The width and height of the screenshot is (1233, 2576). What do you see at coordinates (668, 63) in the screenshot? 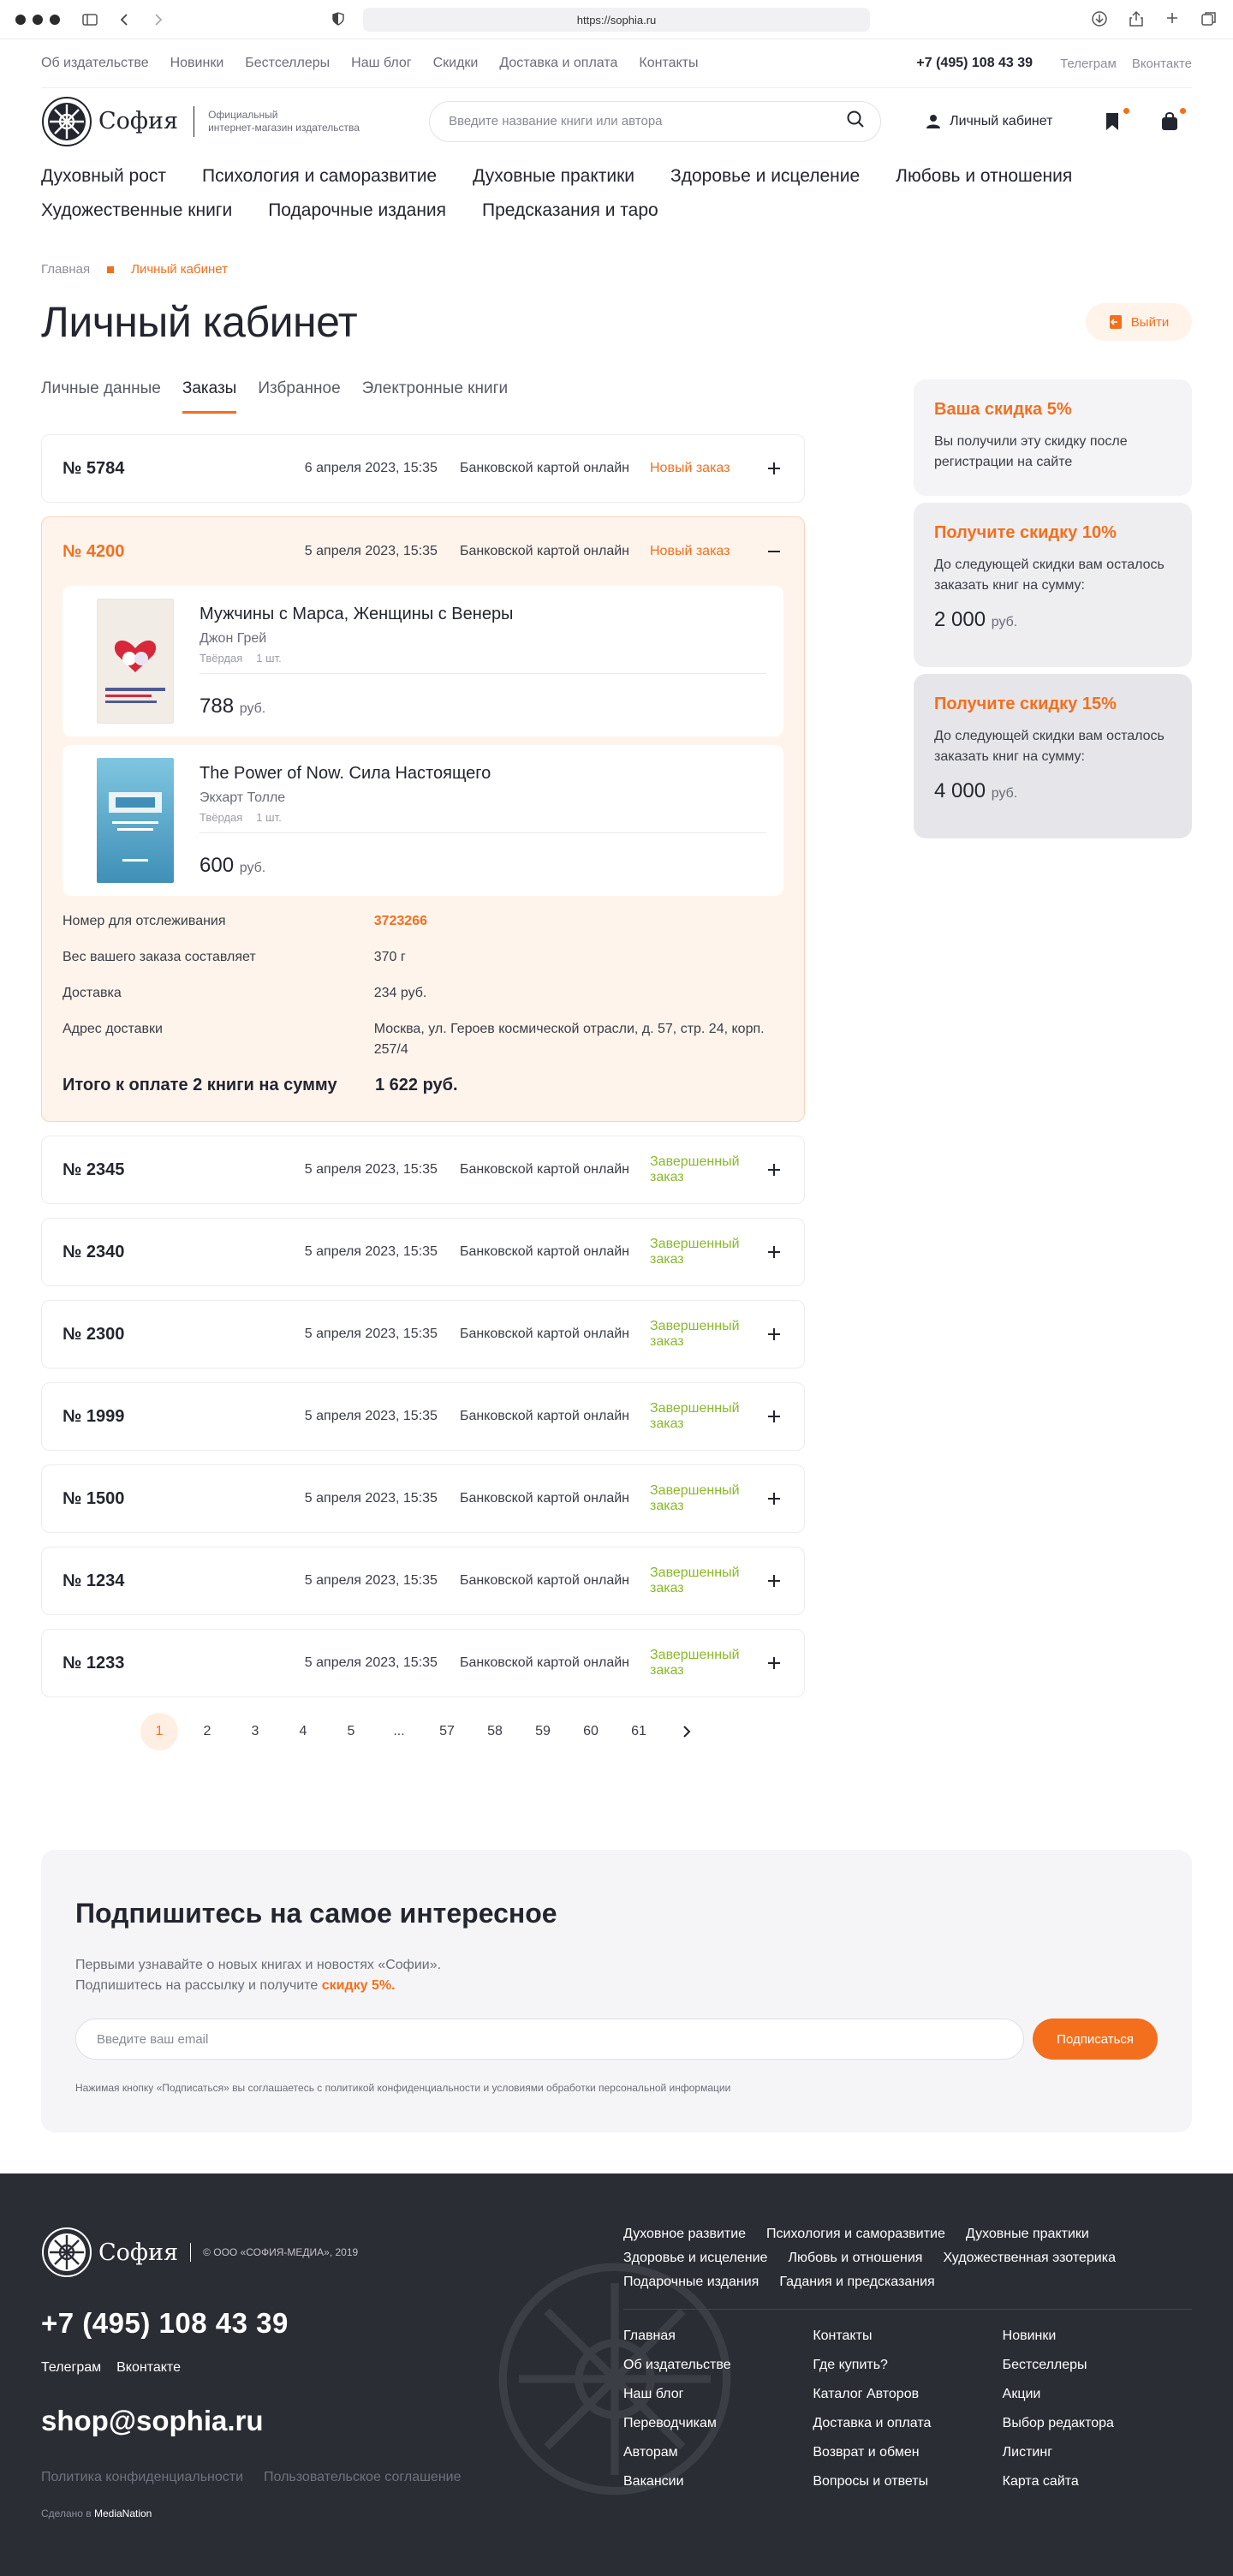
I see `top-link-contacts: Контакты` at bounding box center [668, 63].